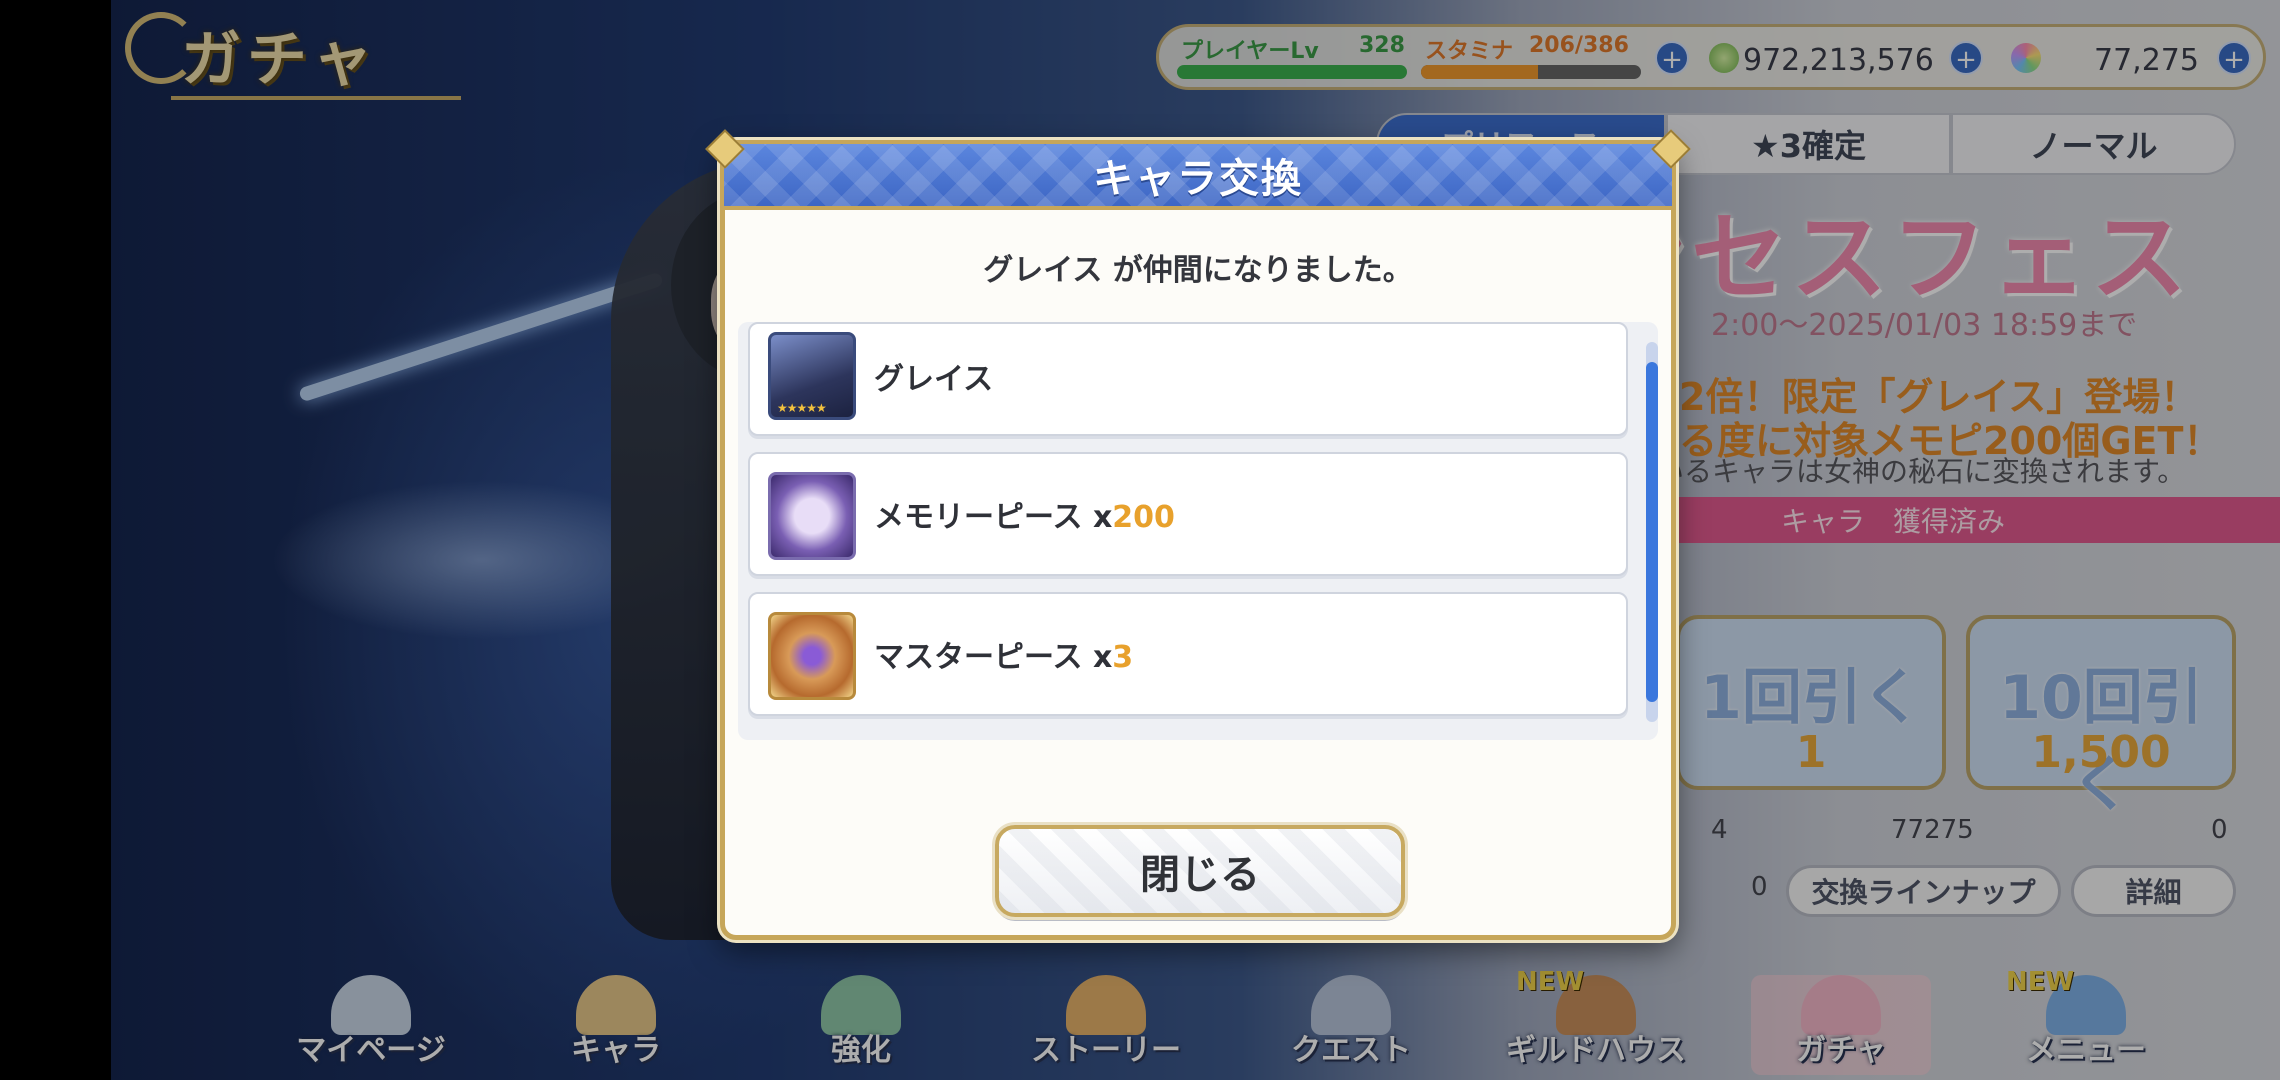  What do you see at coordinates (1123, 657) in the screenshot?
I see `reward-quantity: 3` at bounding box center [1123, 657].